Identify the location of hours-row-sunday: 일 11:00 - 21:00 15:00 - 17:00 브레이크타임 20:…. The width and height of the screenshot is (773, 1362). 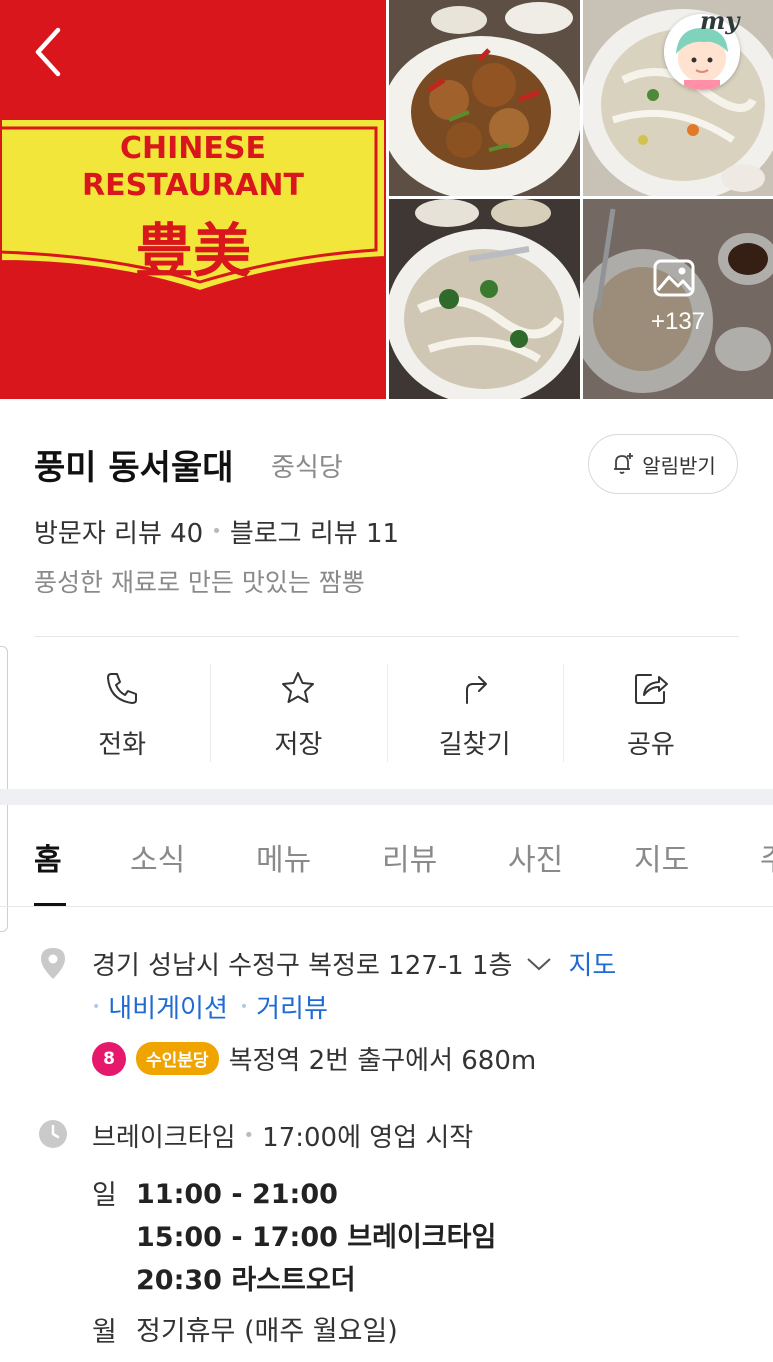
(294, 1237).